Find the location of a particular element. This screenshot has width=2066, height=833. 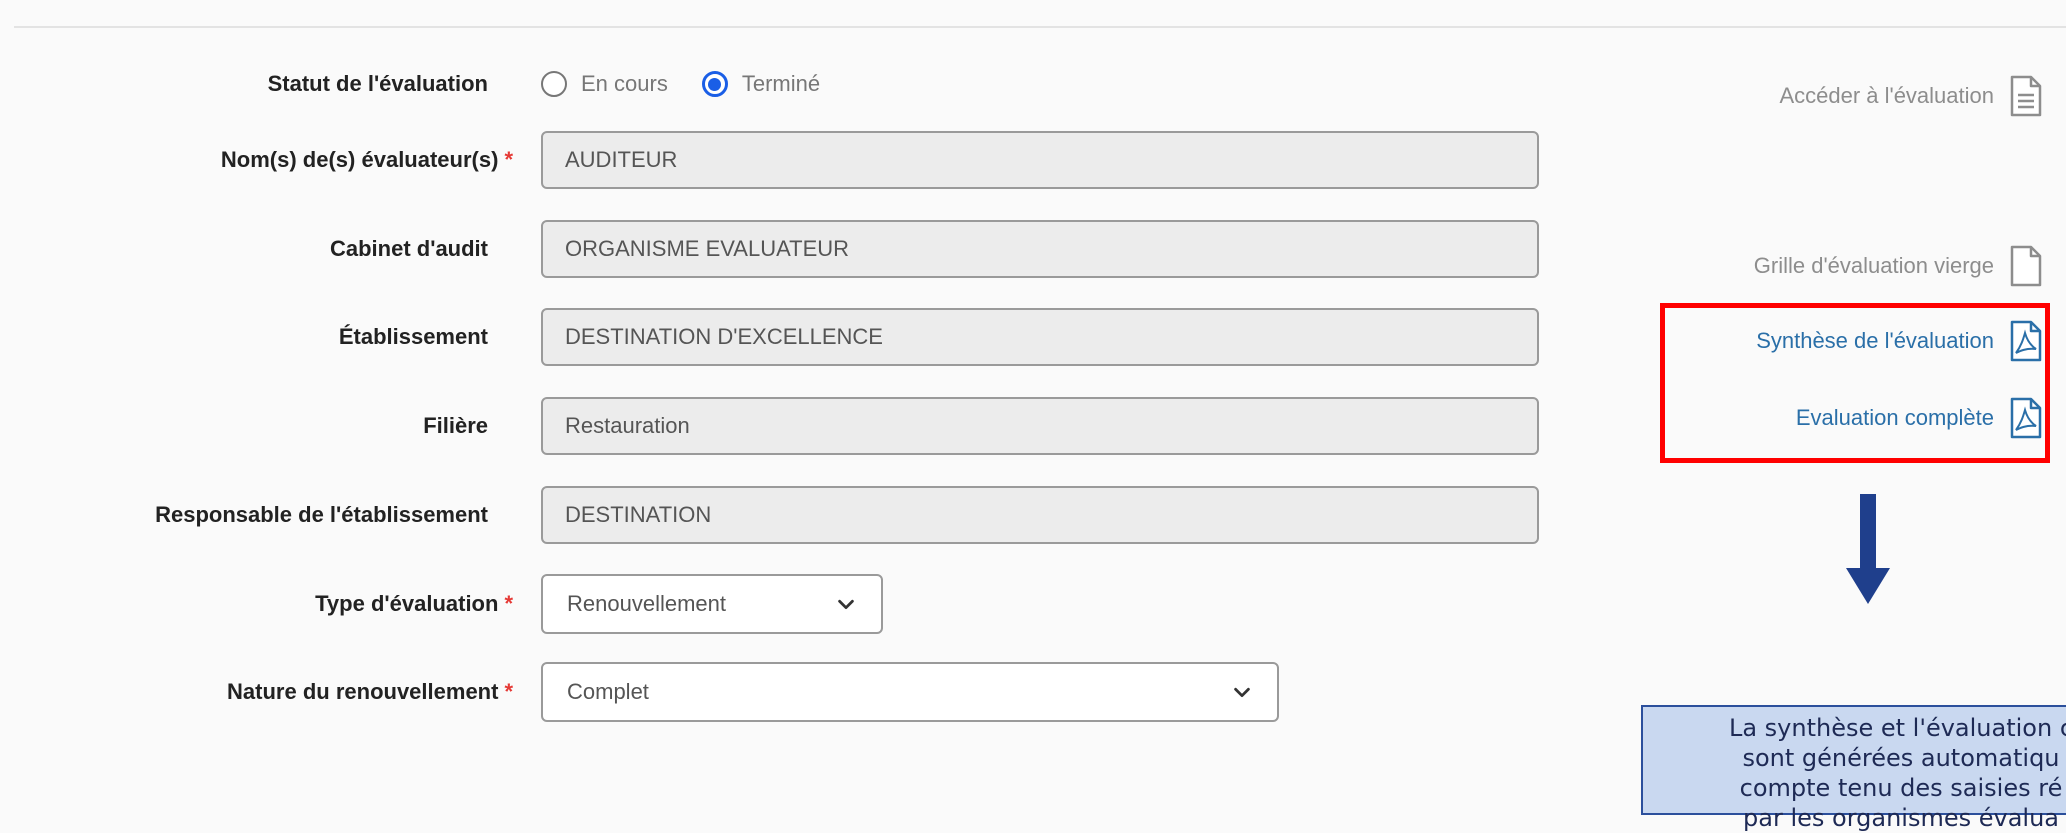

evaluators-row: Nom(s) de(s) évaluateur(s) * is located at coordinates (256, 160).